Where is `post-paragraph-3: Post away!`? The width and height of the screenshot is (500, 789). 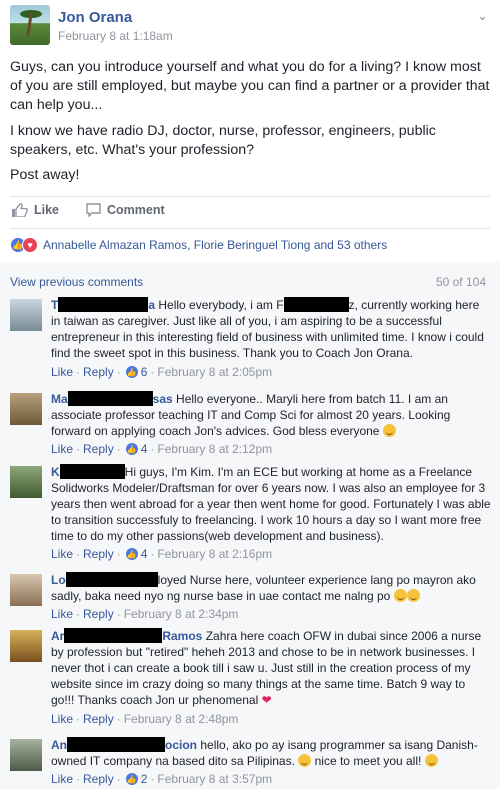 post-paragraph-3: Post away! is located at coordinates (45, 175).